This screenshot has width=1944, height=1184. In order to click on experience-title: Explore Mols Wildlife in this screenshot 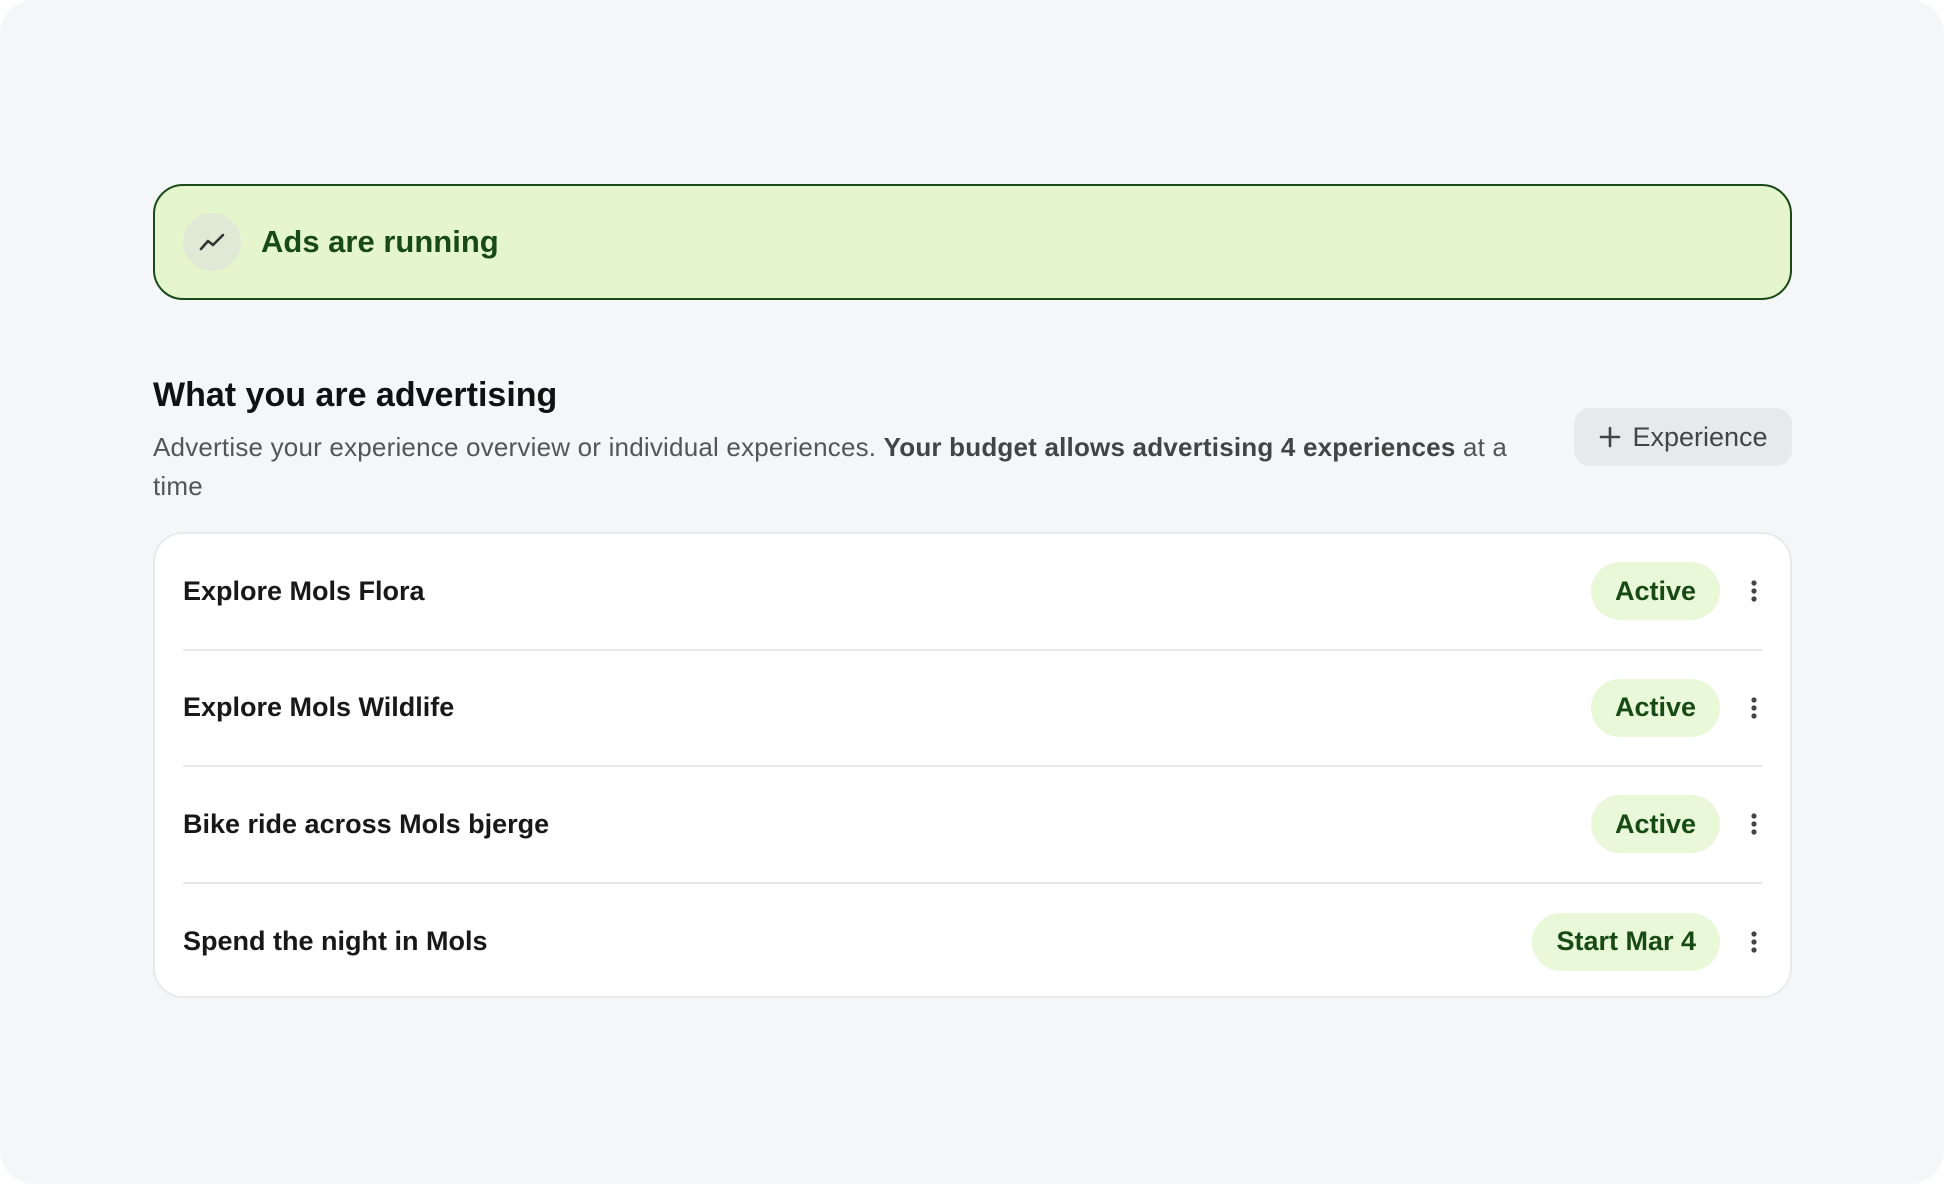, I will do `click(319, 707)`.